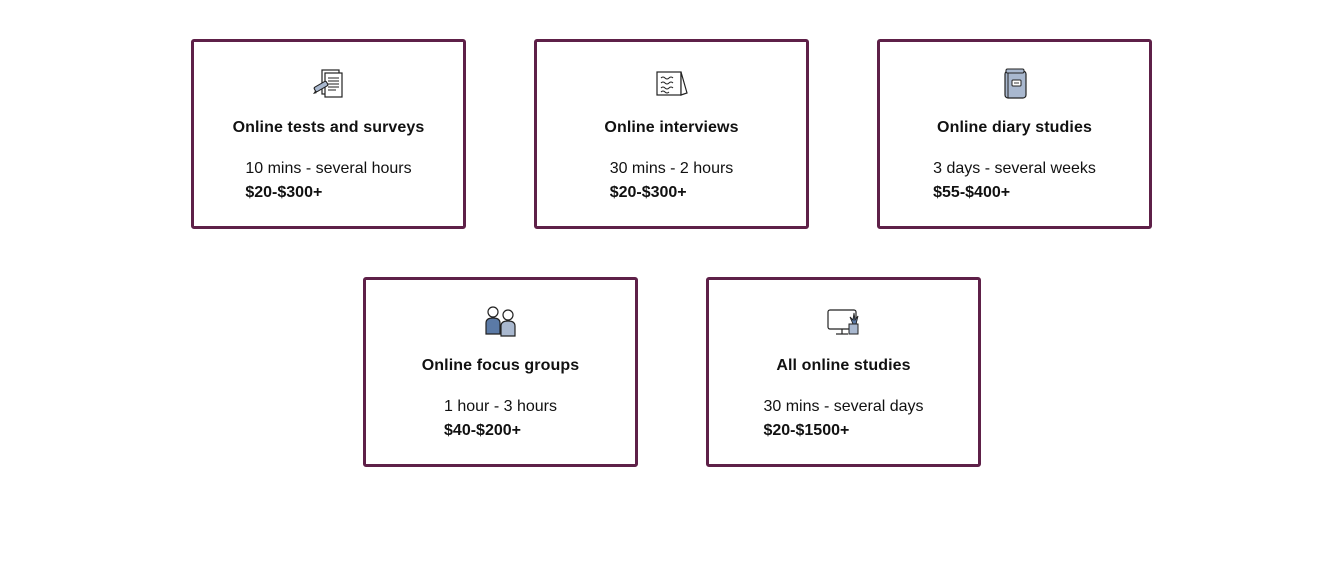  Describe the element at coordinates (843, 419) in the screenshot. I see `card-meta: 30 mins - several days $20-$1500+` at that location.